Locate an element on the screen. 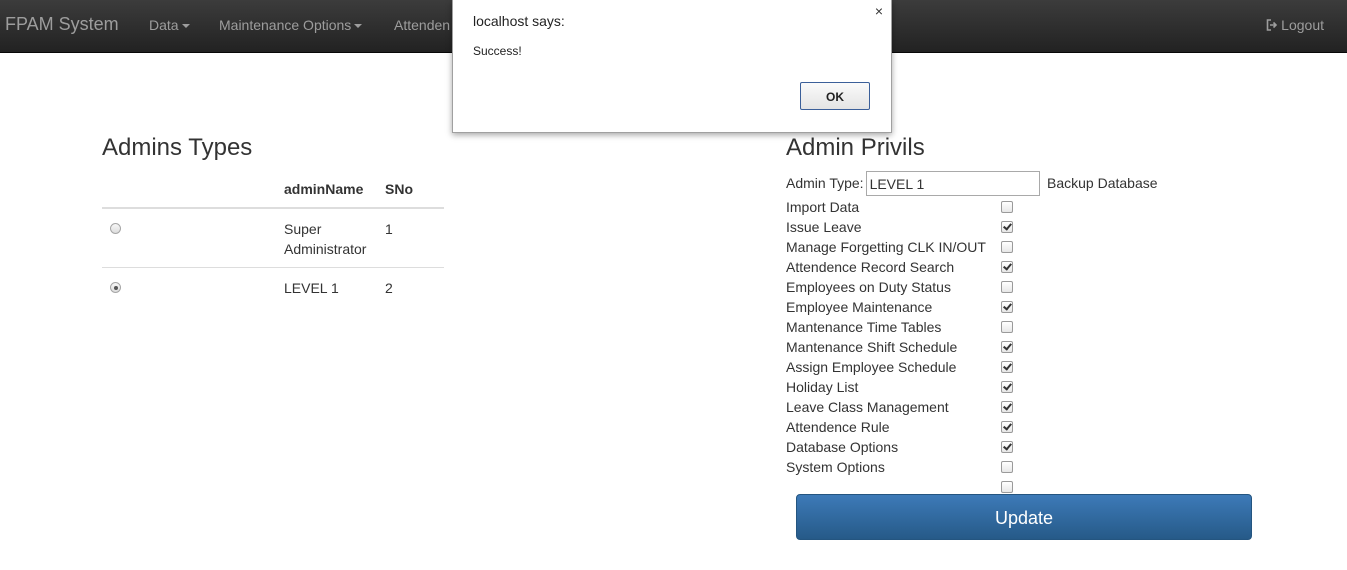 The width and height of the screenshot is (1347, 570). table-row: LEVEL 1 2 is located at coordinates (273, 286).